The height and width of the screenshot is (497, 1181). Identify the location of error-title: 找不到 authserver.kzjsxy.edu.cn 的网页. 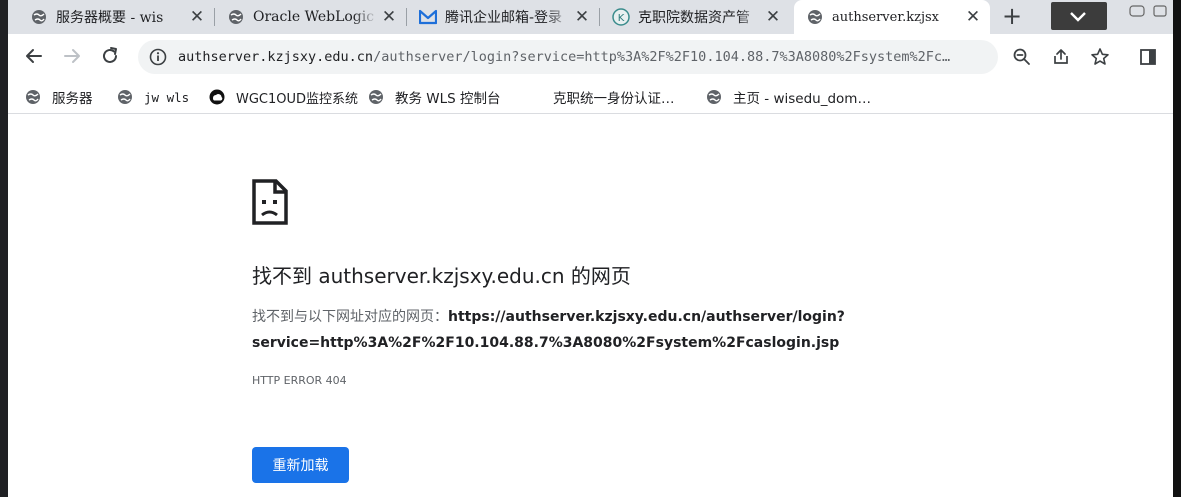
(441, 276).